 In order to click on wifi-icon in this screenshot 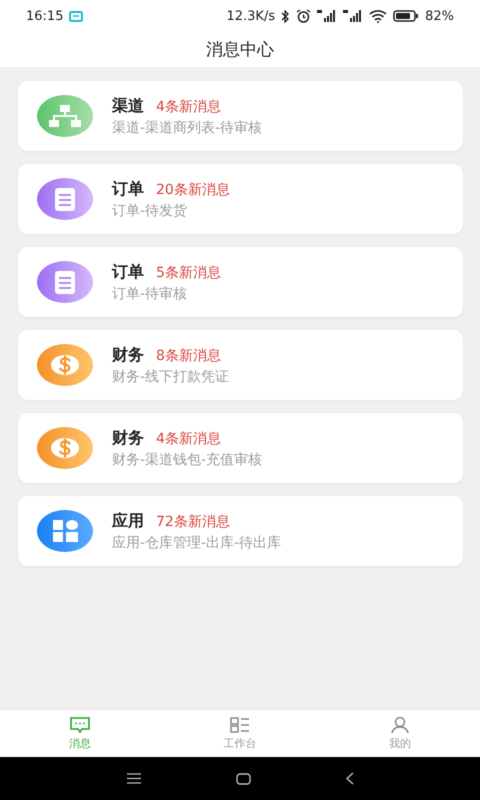, I will do `click(378, 16)`.